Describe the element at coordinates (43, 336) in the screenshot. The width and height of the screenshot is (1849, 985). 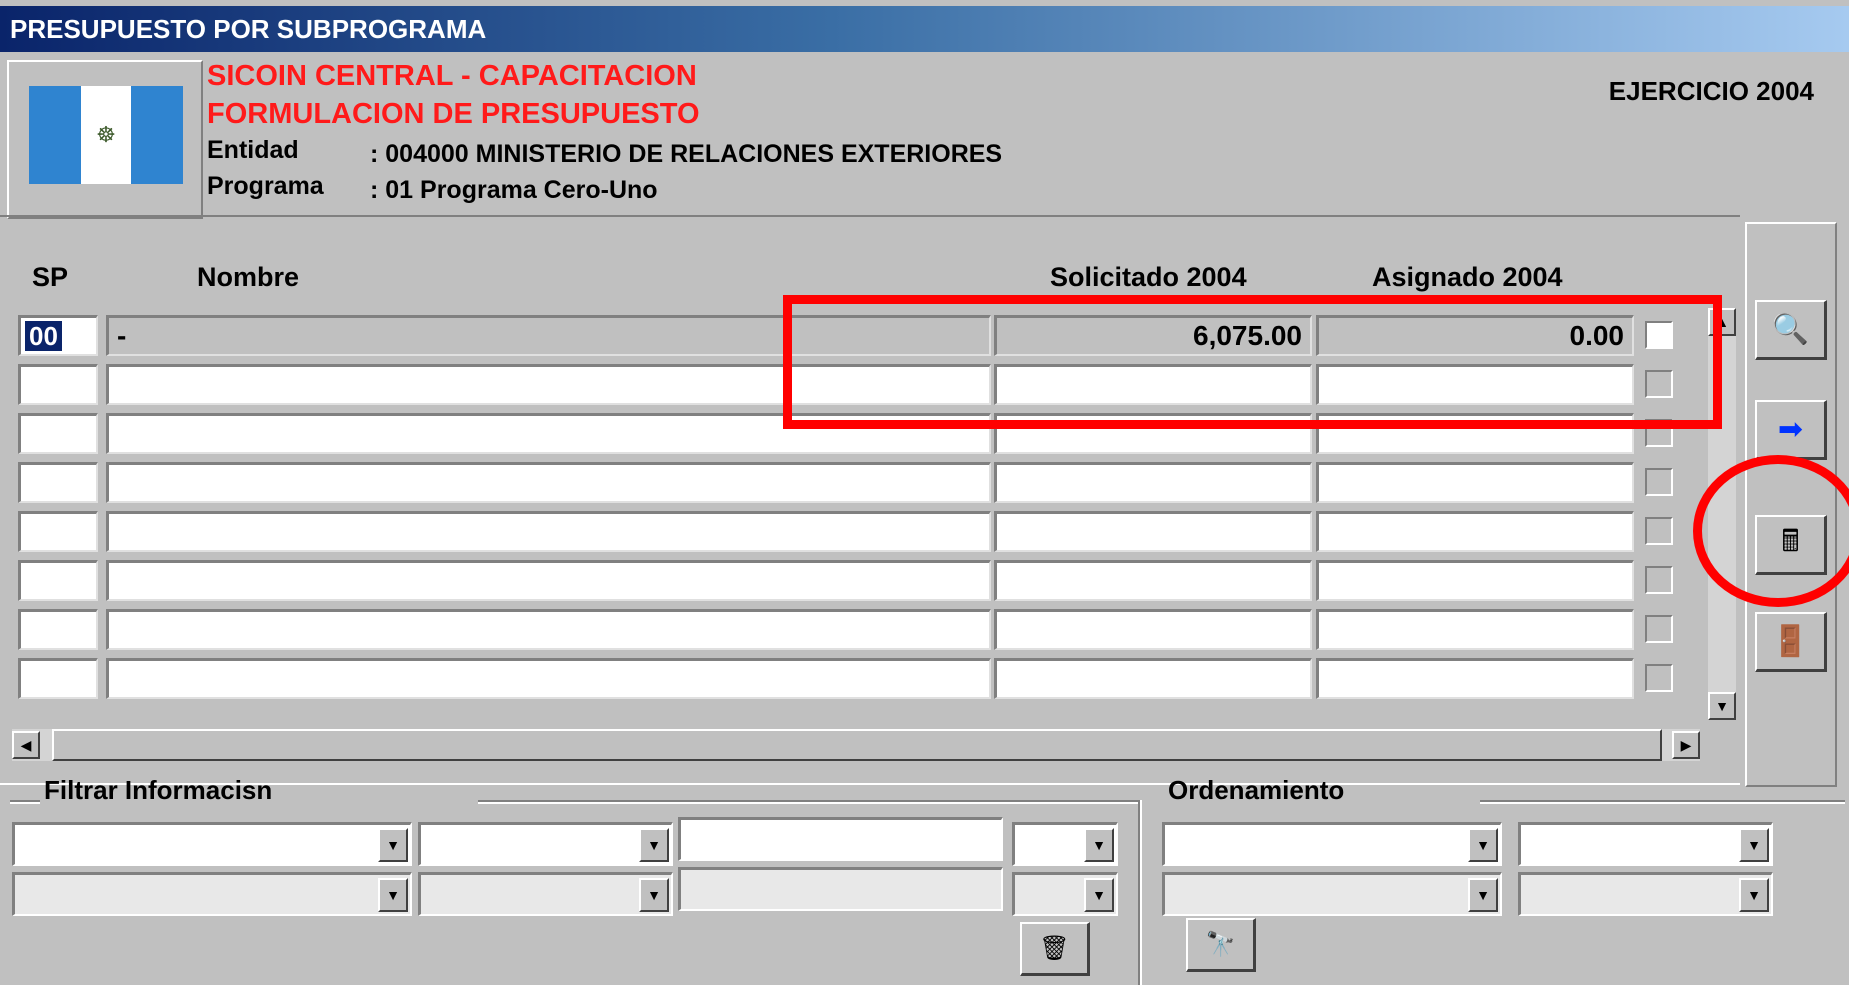
I see `selected-sp-value: 00` at that location.